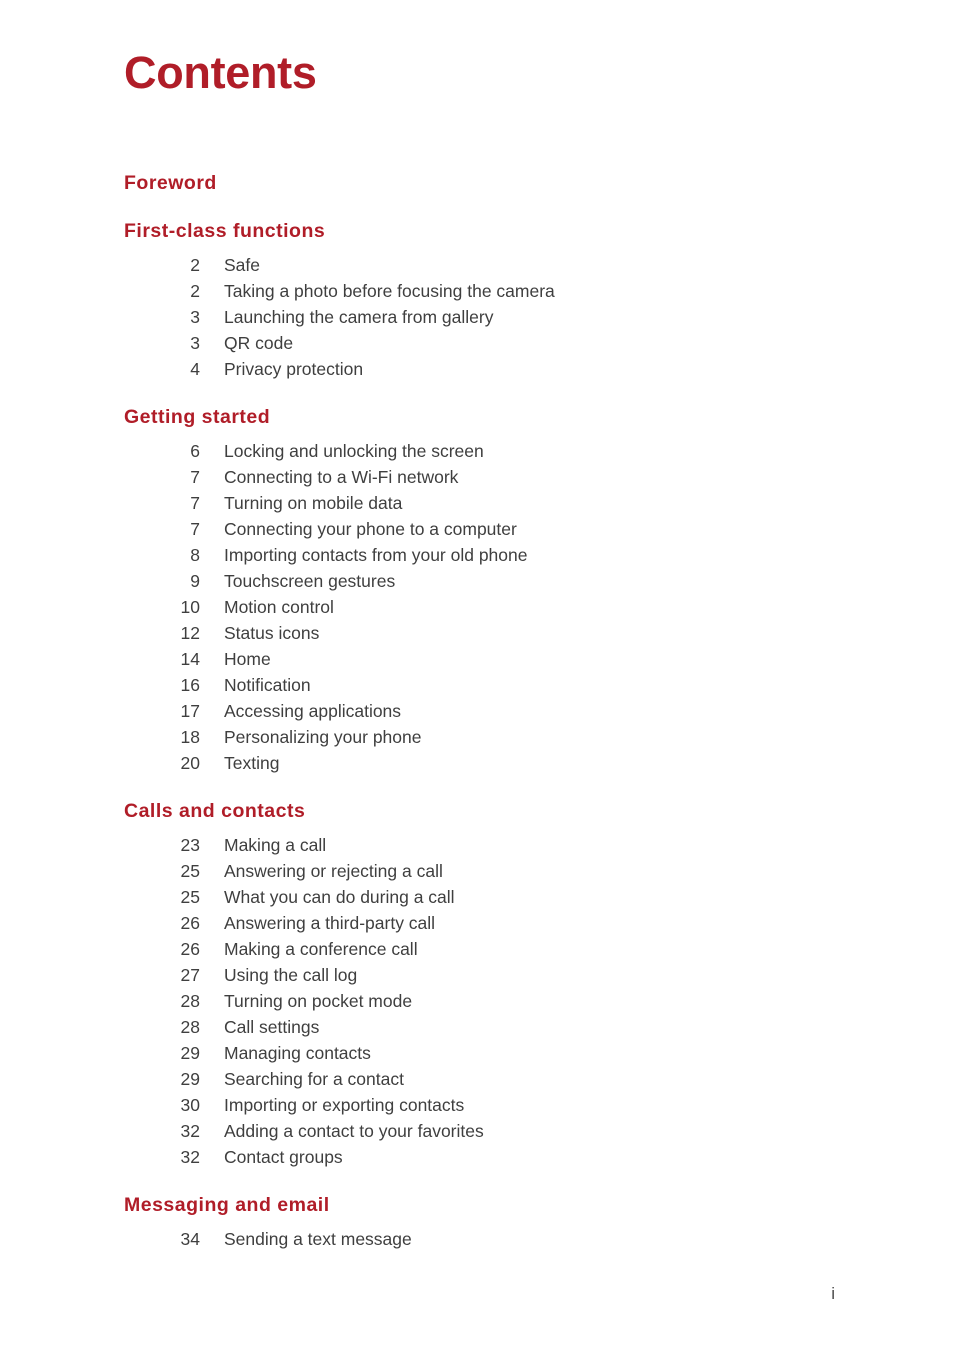  I want to click on toc-entry-label: QR code, so click(259, 343).